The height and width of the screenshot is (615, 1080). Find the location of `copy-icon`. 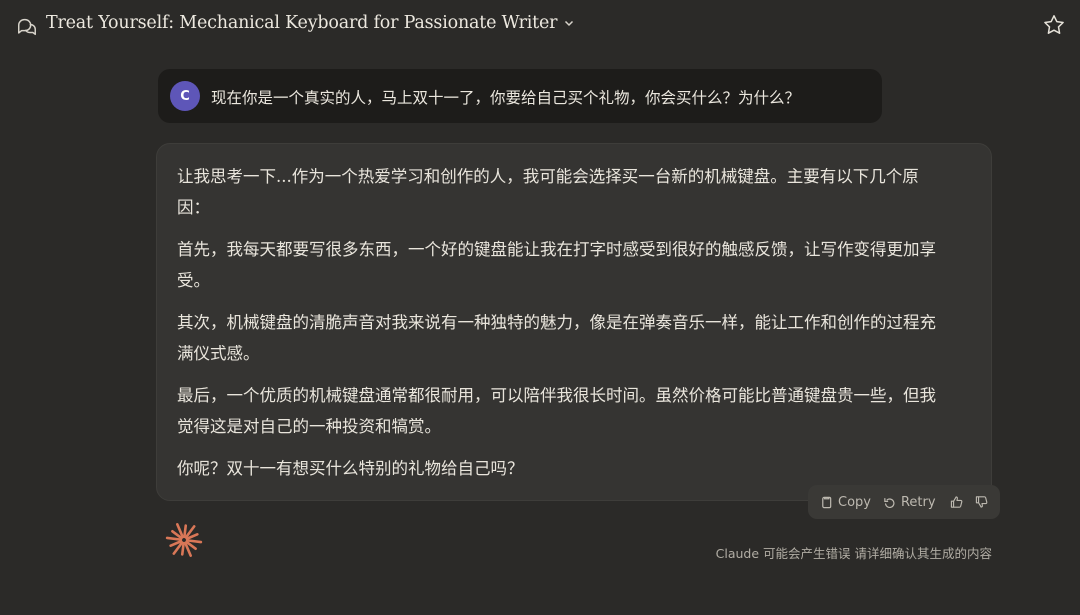

copy-icon is located at coordinates (827, 502).